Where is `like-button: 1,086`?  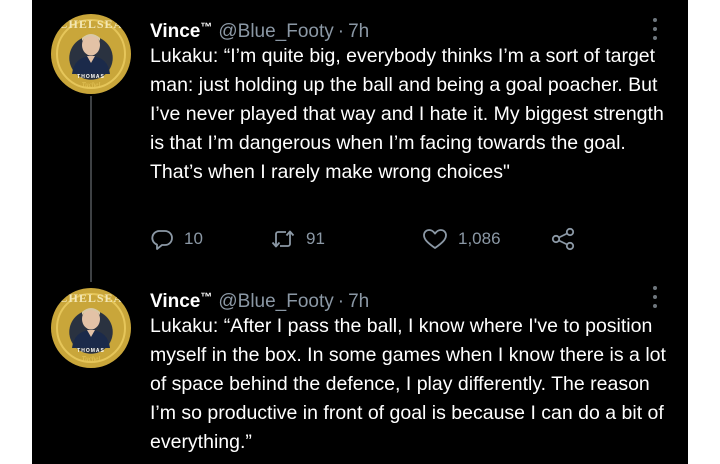
like-button: 1,086 is located at coordinates (461, 239).